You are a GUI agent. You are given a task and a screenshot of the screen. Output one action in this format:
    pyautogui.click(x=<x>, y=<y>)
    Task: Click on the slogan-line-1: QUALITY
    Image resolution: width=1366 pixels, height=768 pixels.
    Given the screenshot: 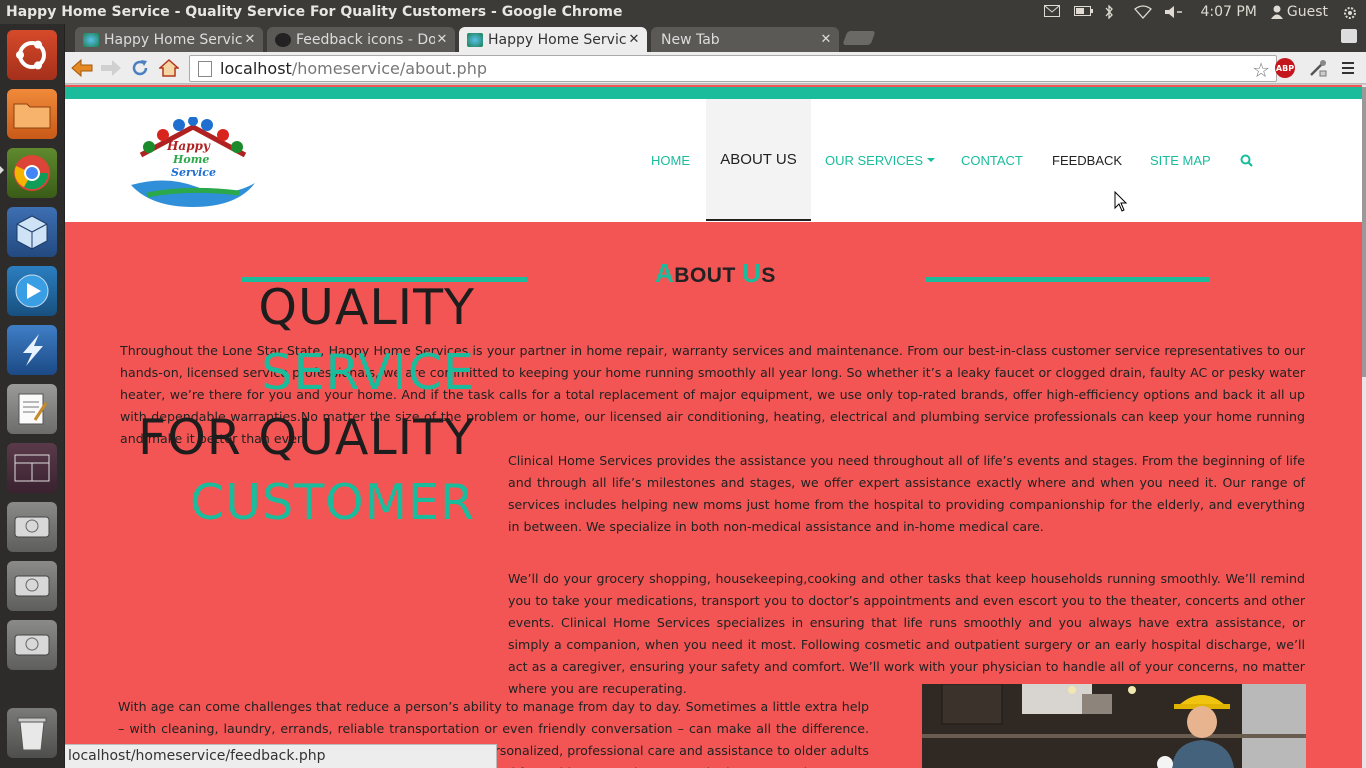 What is the action you would take?
    pyautogui.click(x=366, y=307)
    